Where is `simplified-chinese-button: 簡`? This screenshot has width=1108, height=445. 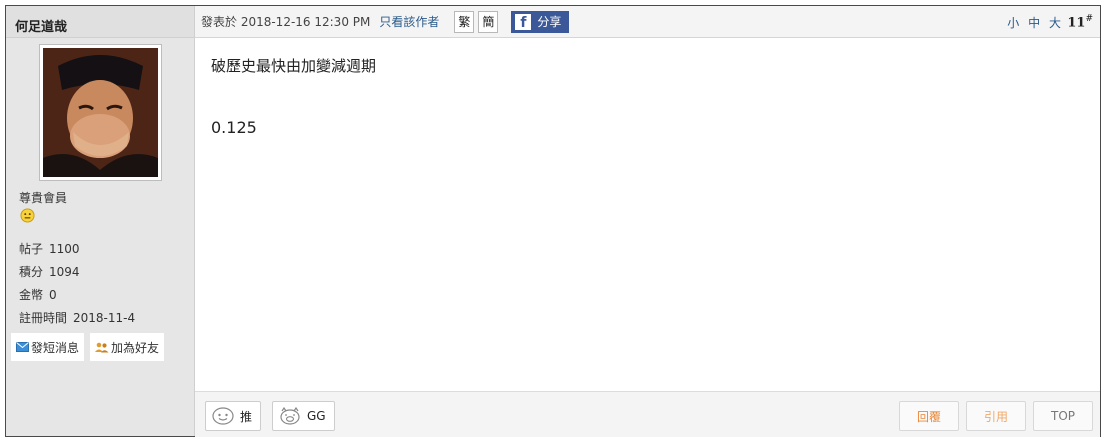
simplified-chinese-button: 簡 is located at coordinates (488, 21).